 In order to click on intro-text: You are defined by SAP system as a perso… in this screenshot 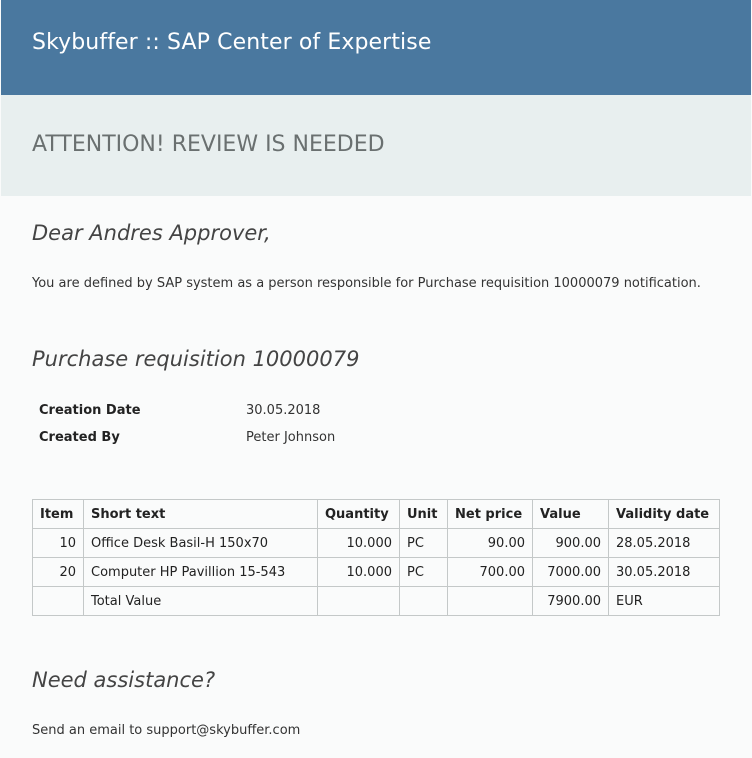, I will do `click(366, 283)`.